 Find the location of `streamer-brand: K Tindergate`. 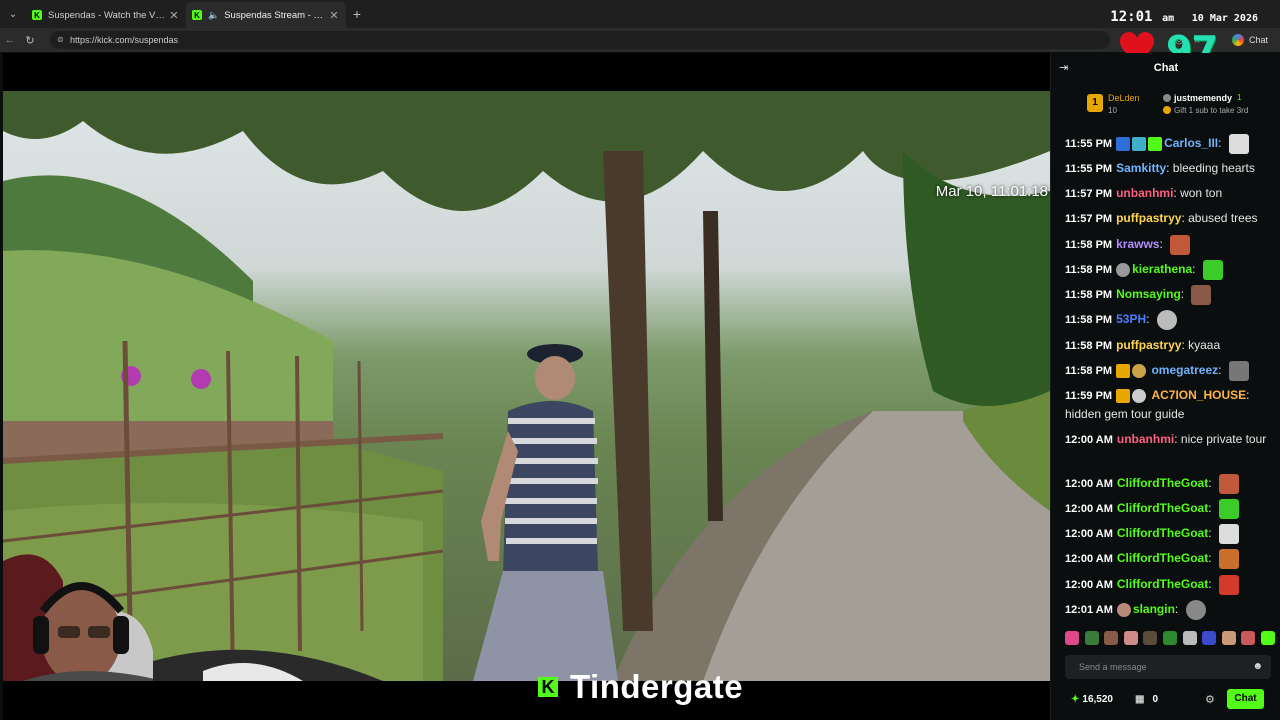

streamer-brand: K Tindergate is located at coordinates (640, 687).